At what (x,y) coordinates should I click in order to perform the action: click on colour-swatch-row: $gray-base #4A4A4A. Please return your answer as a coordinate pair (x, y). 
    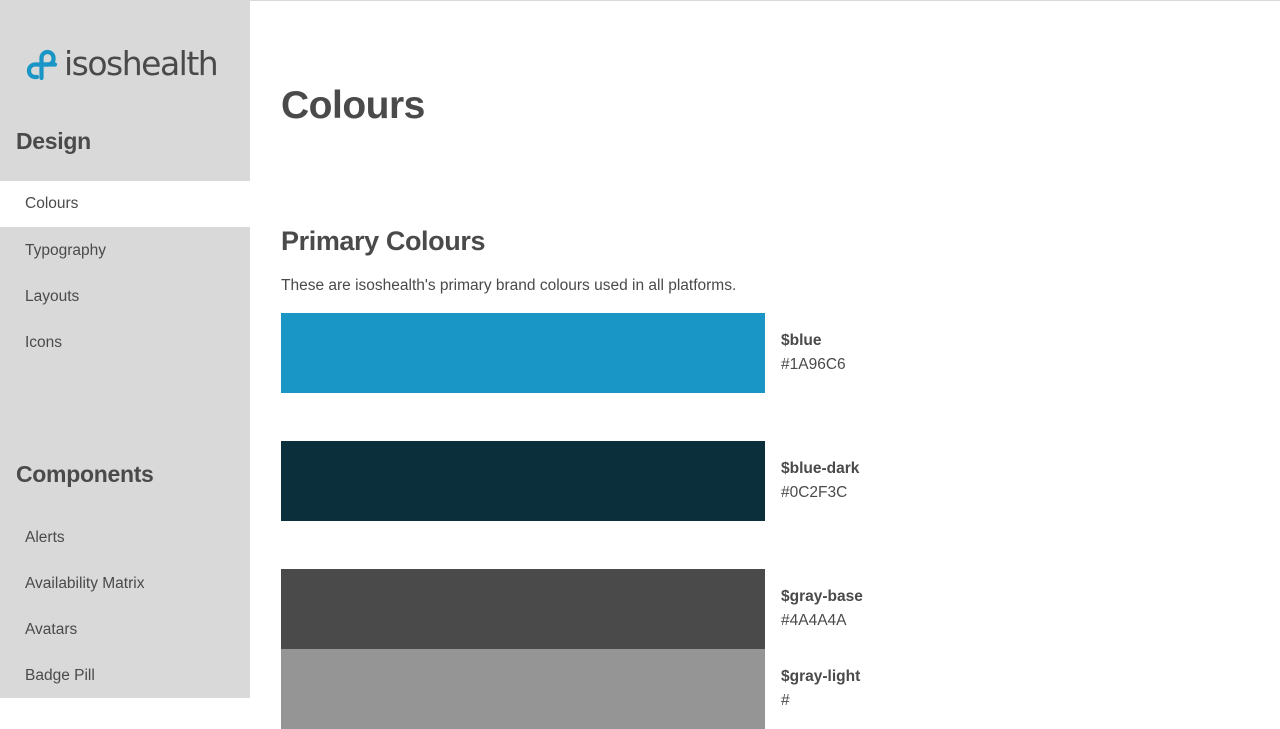
    Looking at the image, I should click on (631, 609).